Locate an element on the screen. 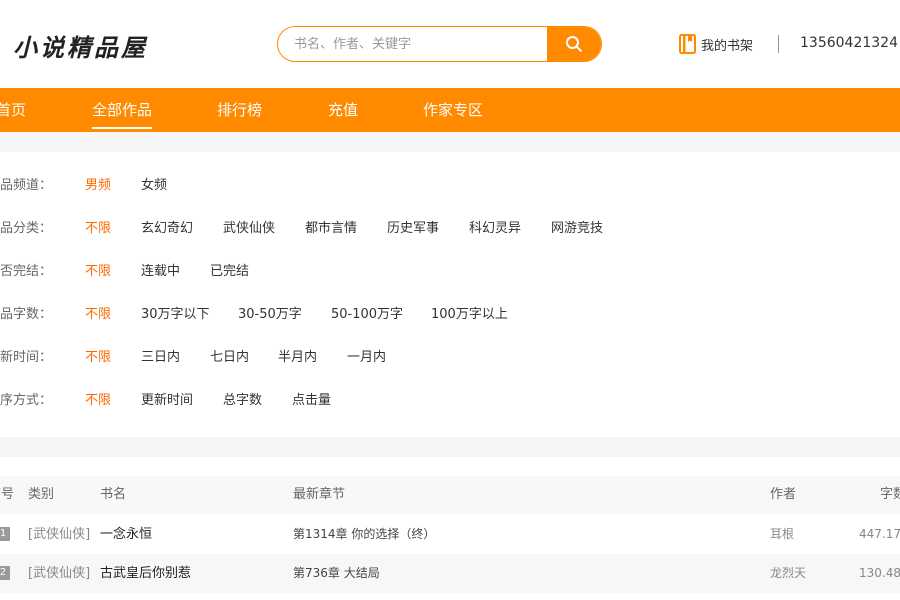 The width and height of the screenshot is (900, 600). nav-home: 首页 is located at coordinates (13, 110).